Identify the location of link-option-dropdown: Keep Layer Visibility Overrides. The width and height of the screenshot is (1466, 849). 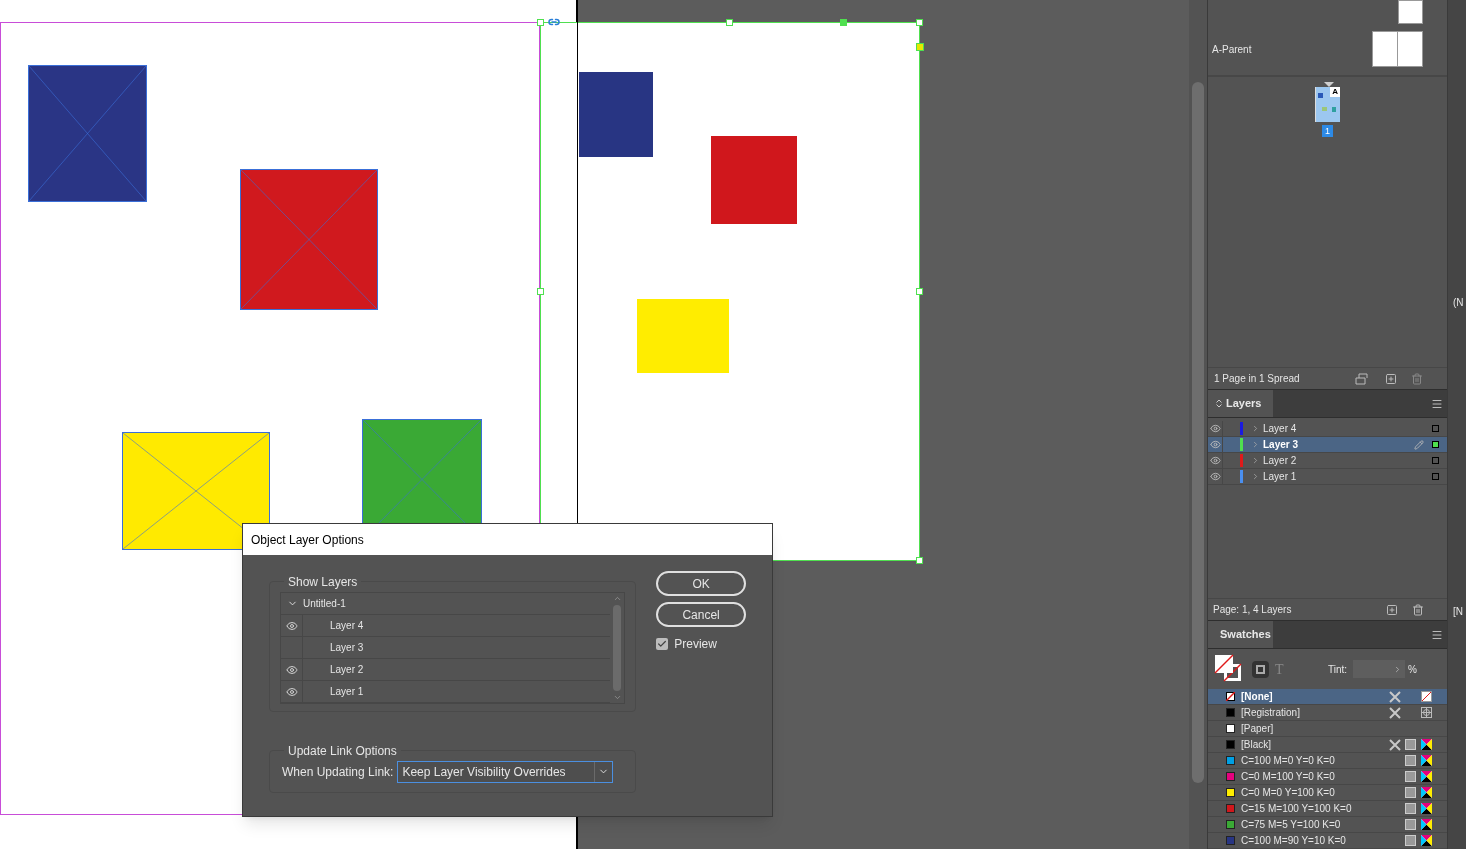
(505, 771).